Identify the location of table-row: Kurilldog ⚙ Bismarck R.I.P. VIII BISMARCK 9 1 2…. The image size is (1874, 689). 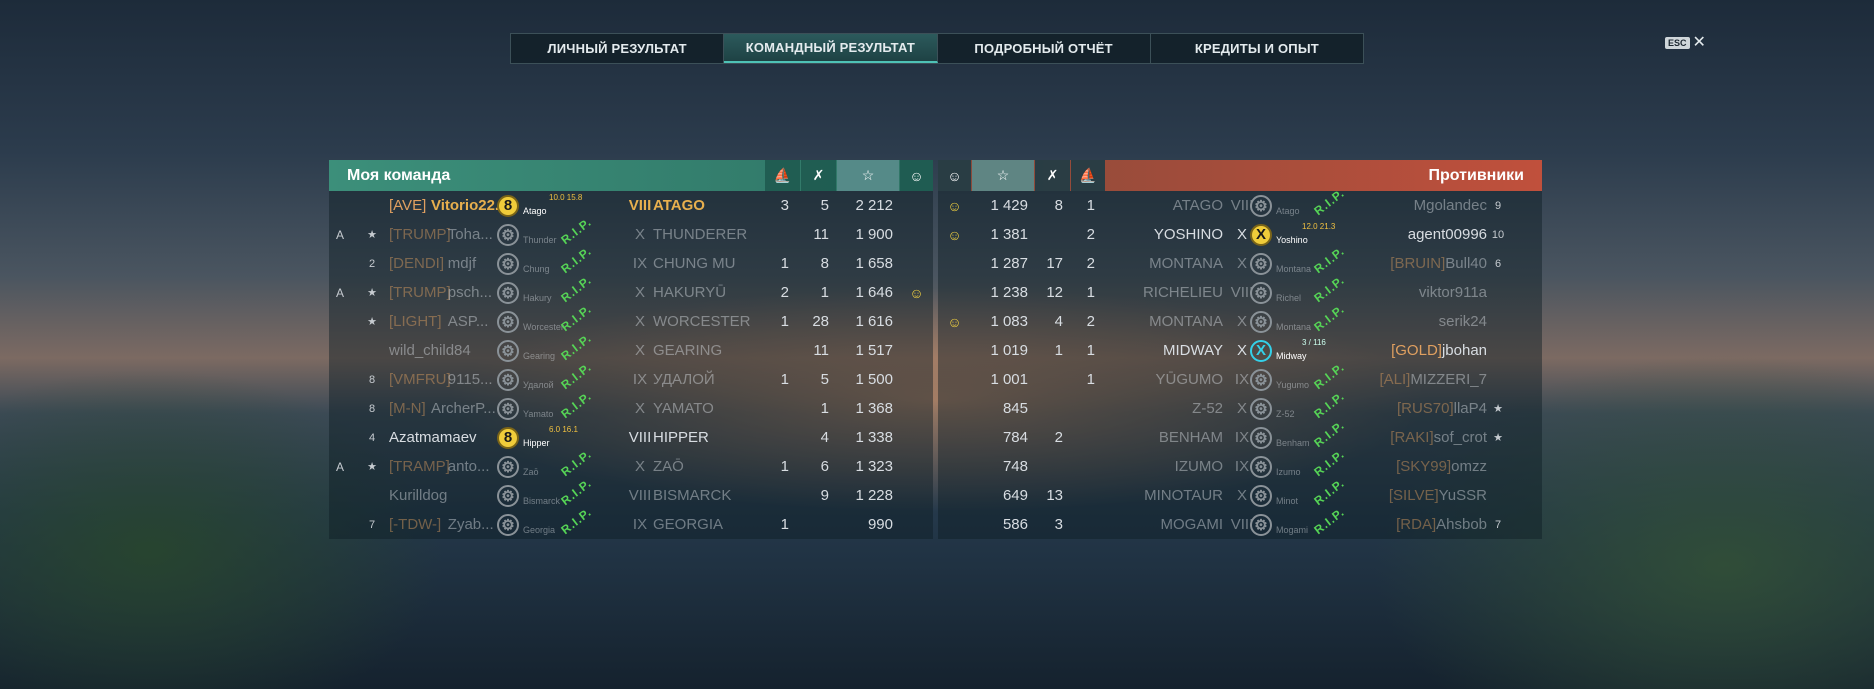
(631, 493).